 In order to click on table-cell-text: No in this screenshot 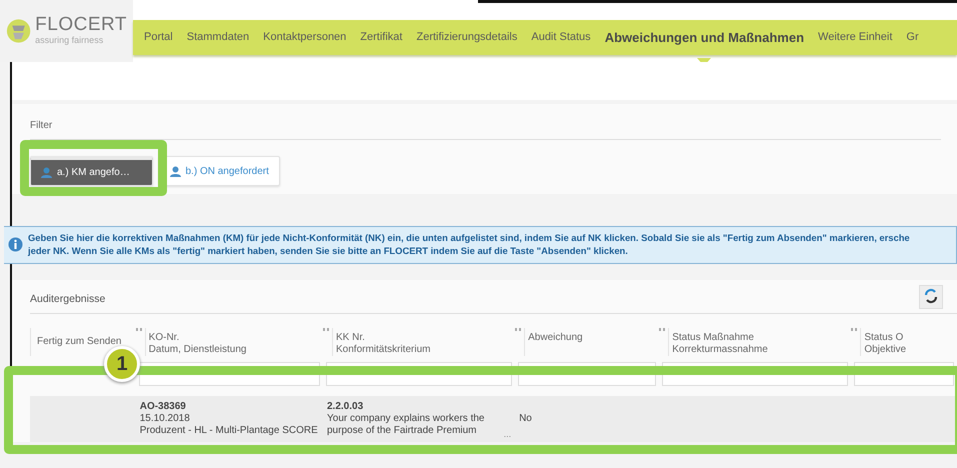, I will do `click(525, 418)`.